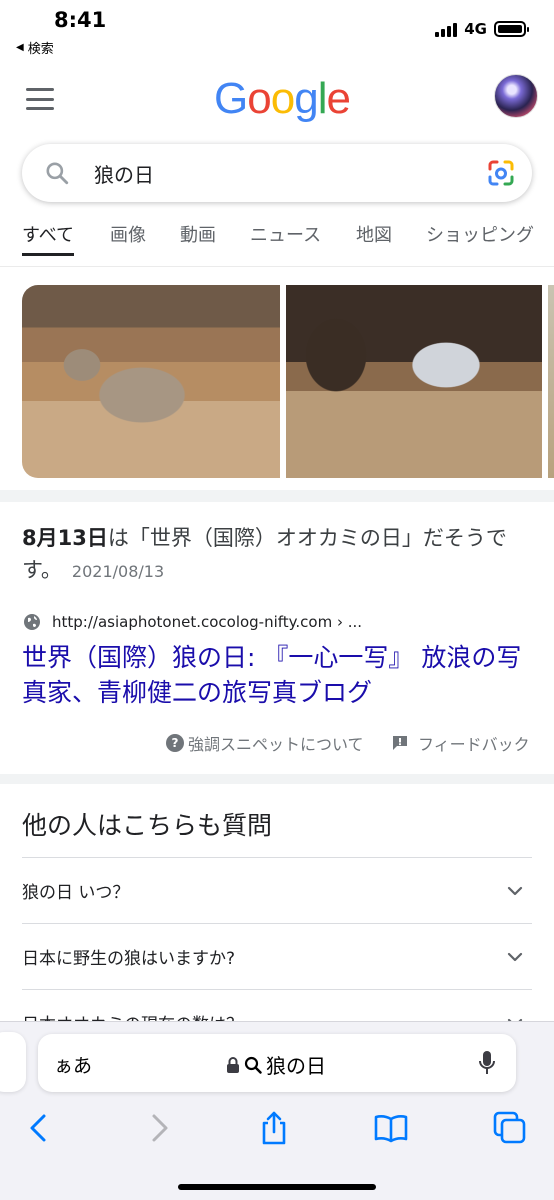 The width and height of the screenshot is (554, 1200). I want to click on logo-letter: e, so click(338, 98).